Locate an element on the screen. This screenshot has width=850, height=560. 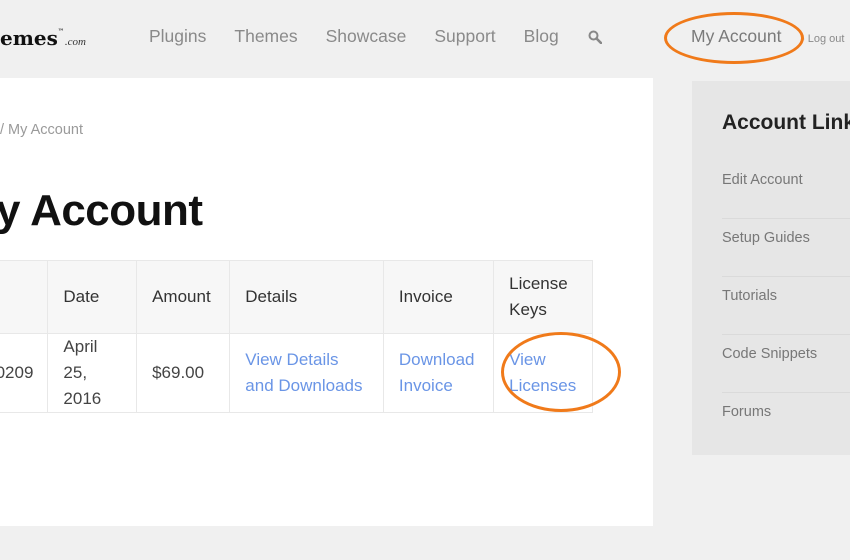
order-amount: $69.00 is located at coordinates (183, 373).